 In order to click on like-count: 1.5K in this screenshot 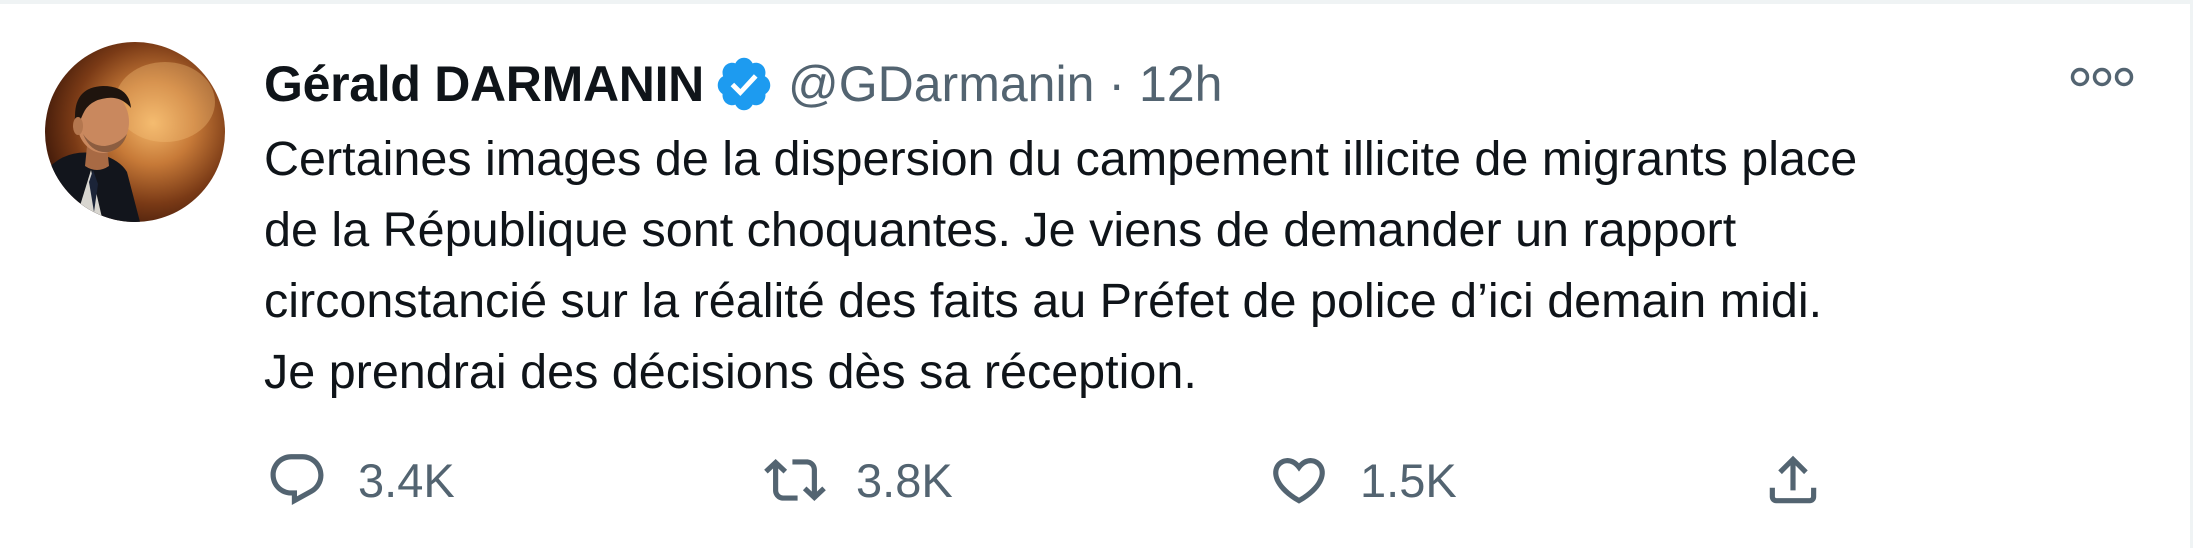, I will do `click(1408, 480)`.